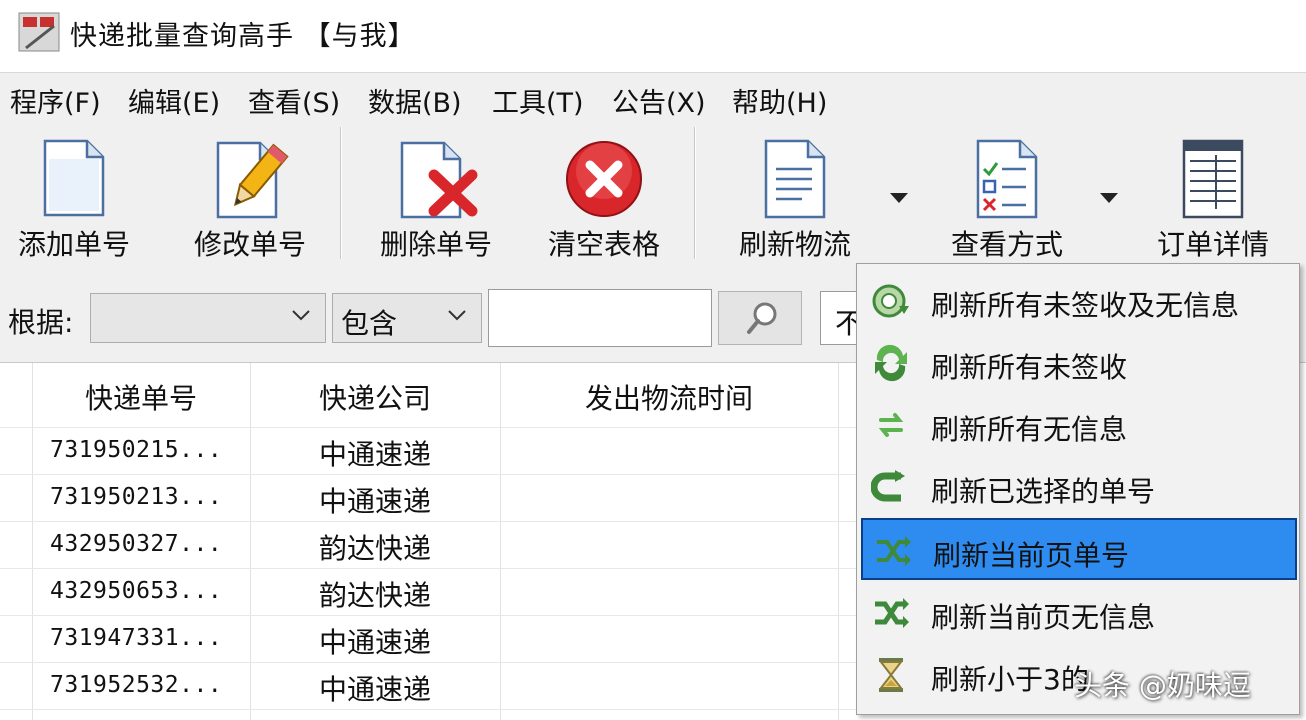 The width and height of the screenshot is (1306, 720). Describe the element at coordinates (1029, 367) in the screenshot. I see `menu-item-label: 刷新所有未签收` at that location.